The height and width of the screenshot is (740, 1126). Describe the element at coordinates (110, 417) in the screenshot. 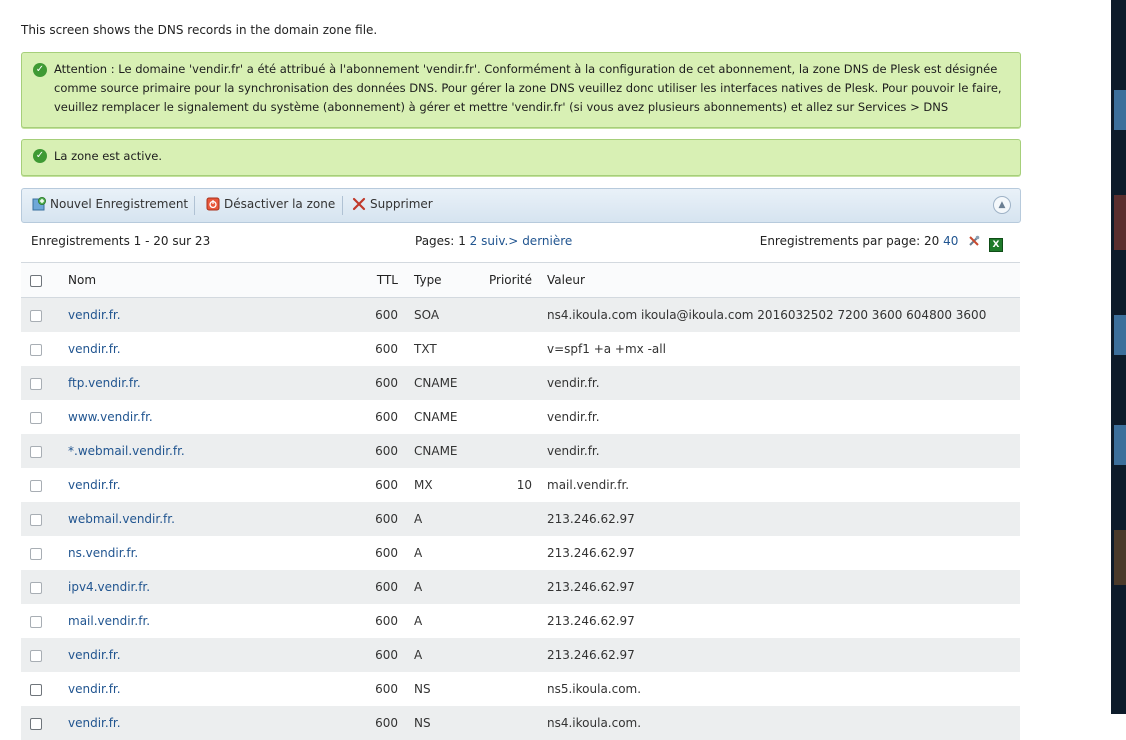

I see `record-name-link: www.vendir.fr.` at that location.